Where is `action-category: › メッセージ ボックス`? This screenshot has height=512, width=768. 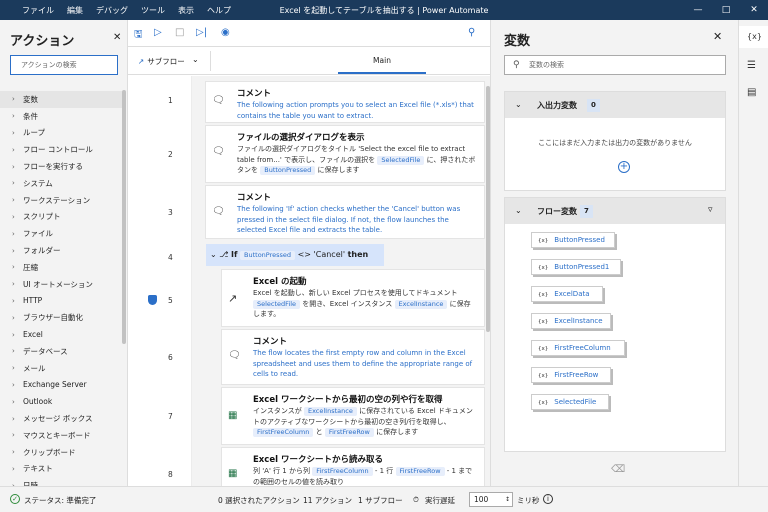
action-category: › メッセージ ボックス is located at coordinates (61, 418).